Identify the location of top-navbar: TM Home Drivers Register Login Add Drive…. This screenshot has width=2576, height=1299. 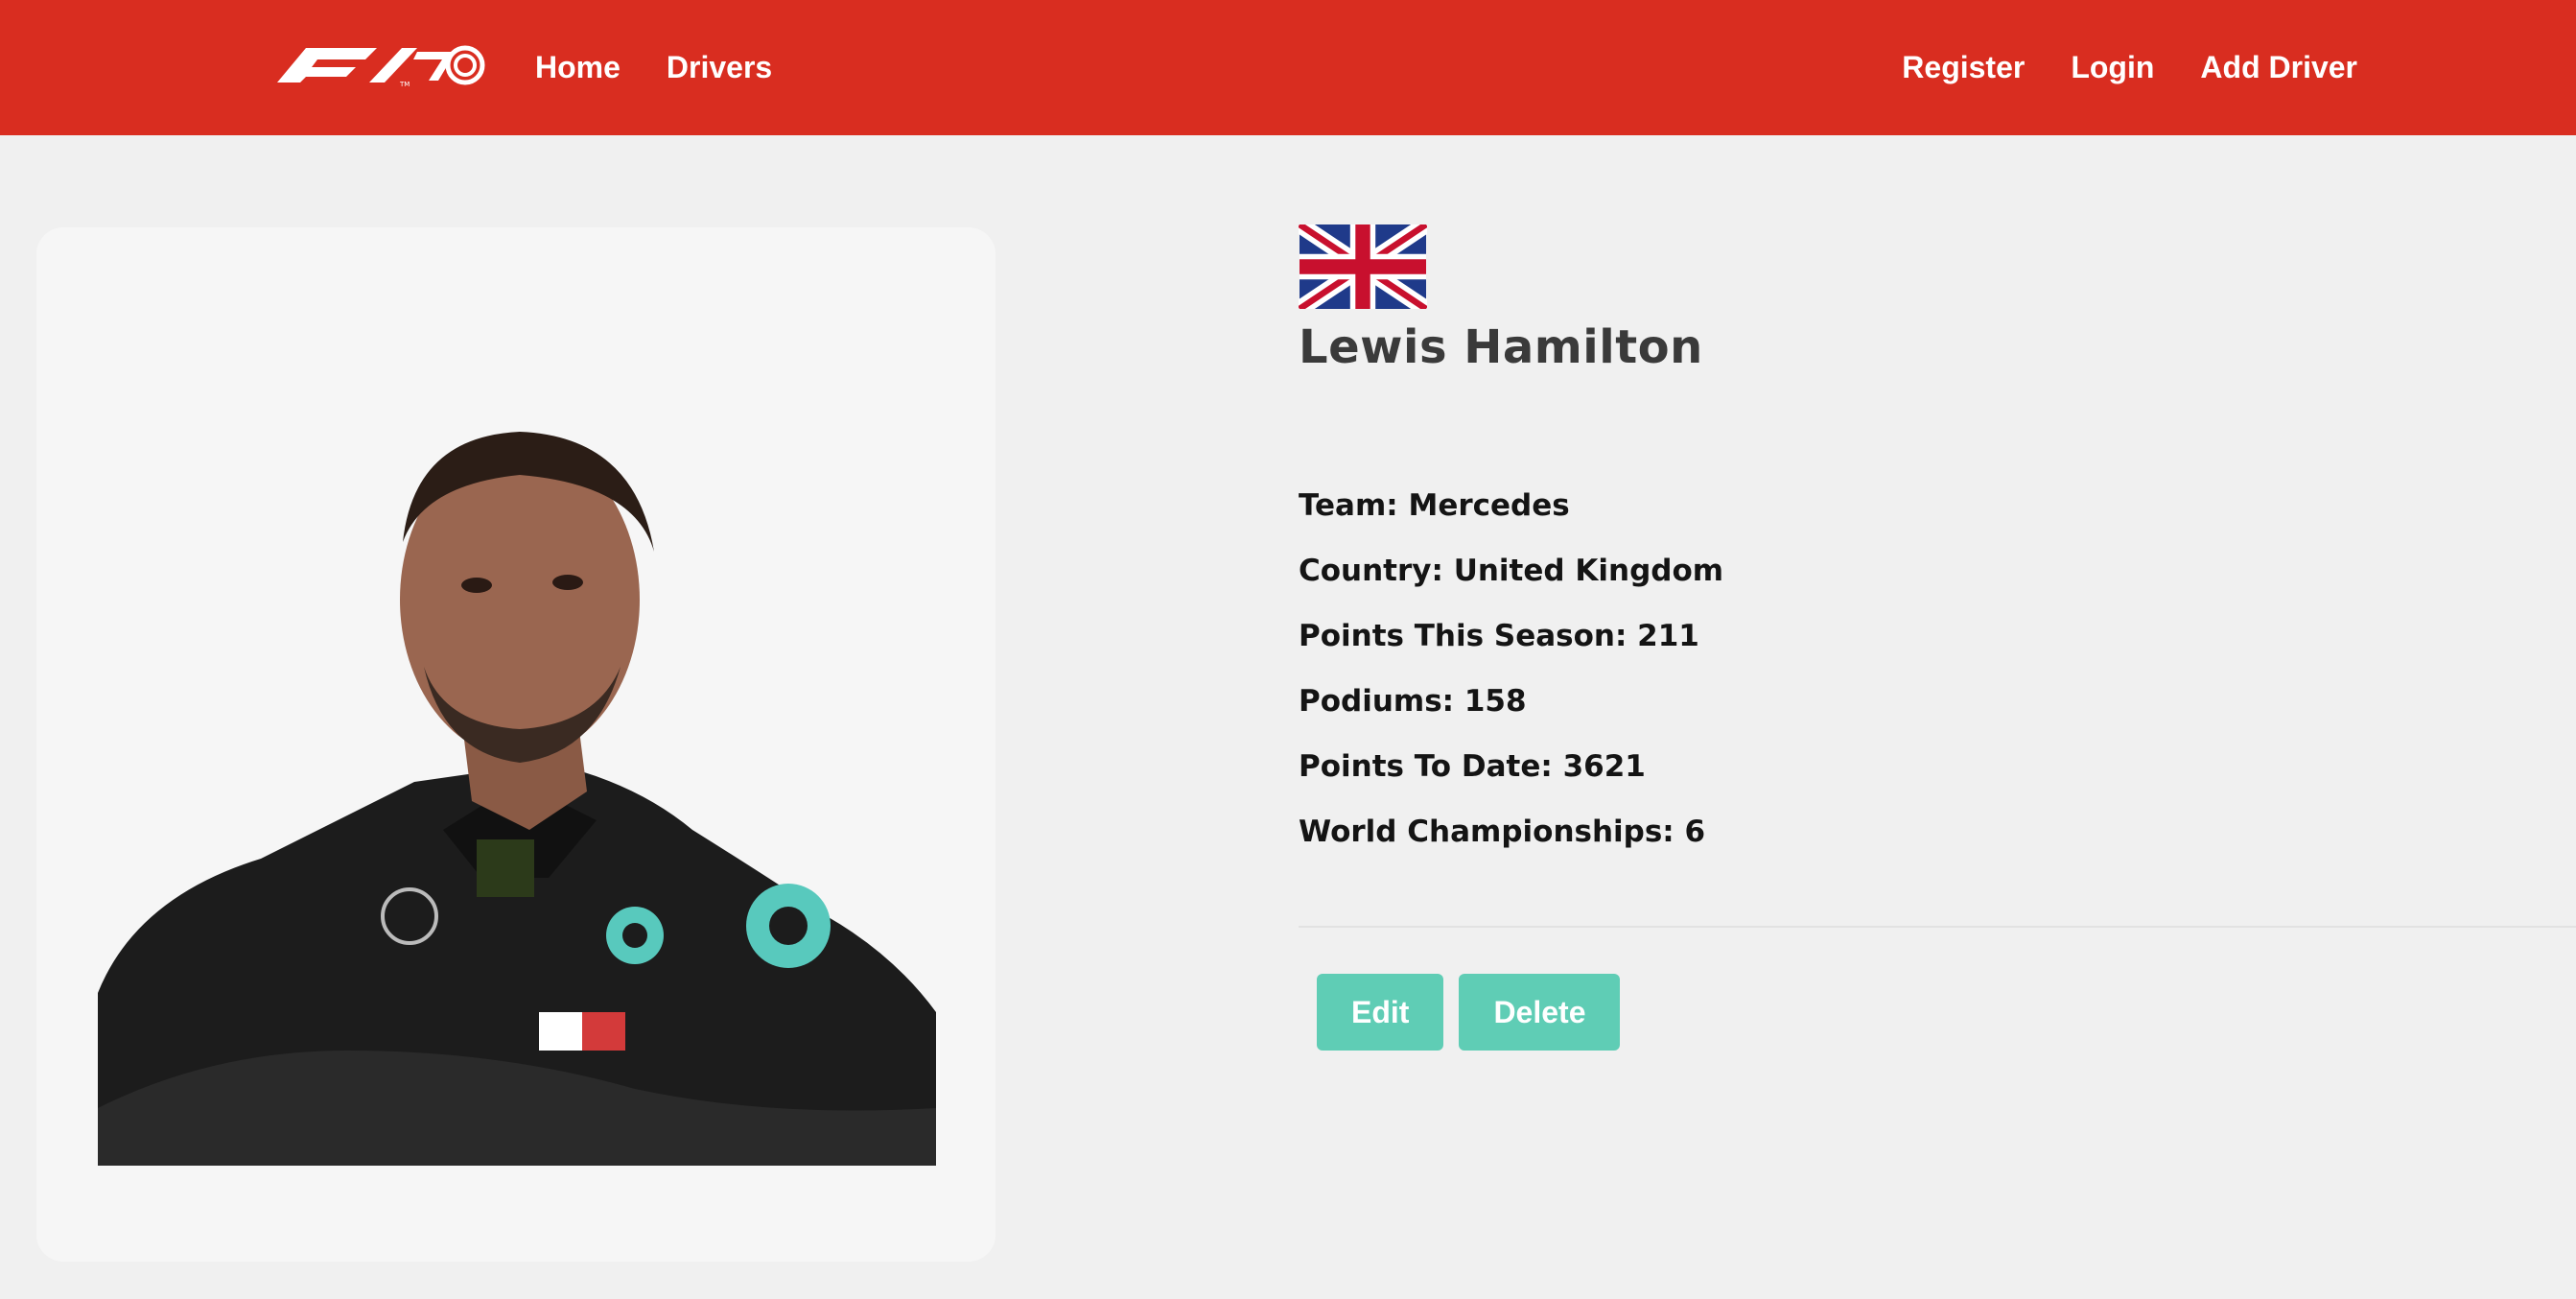
(1288, 68).